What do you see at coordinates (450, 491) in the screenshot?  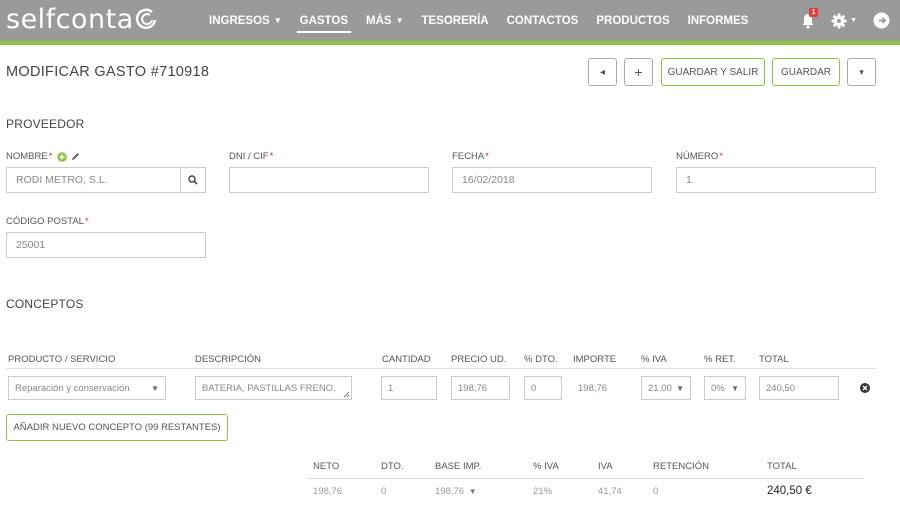 I see `total-base-value: 198,76` at bounding box center [450, 491].